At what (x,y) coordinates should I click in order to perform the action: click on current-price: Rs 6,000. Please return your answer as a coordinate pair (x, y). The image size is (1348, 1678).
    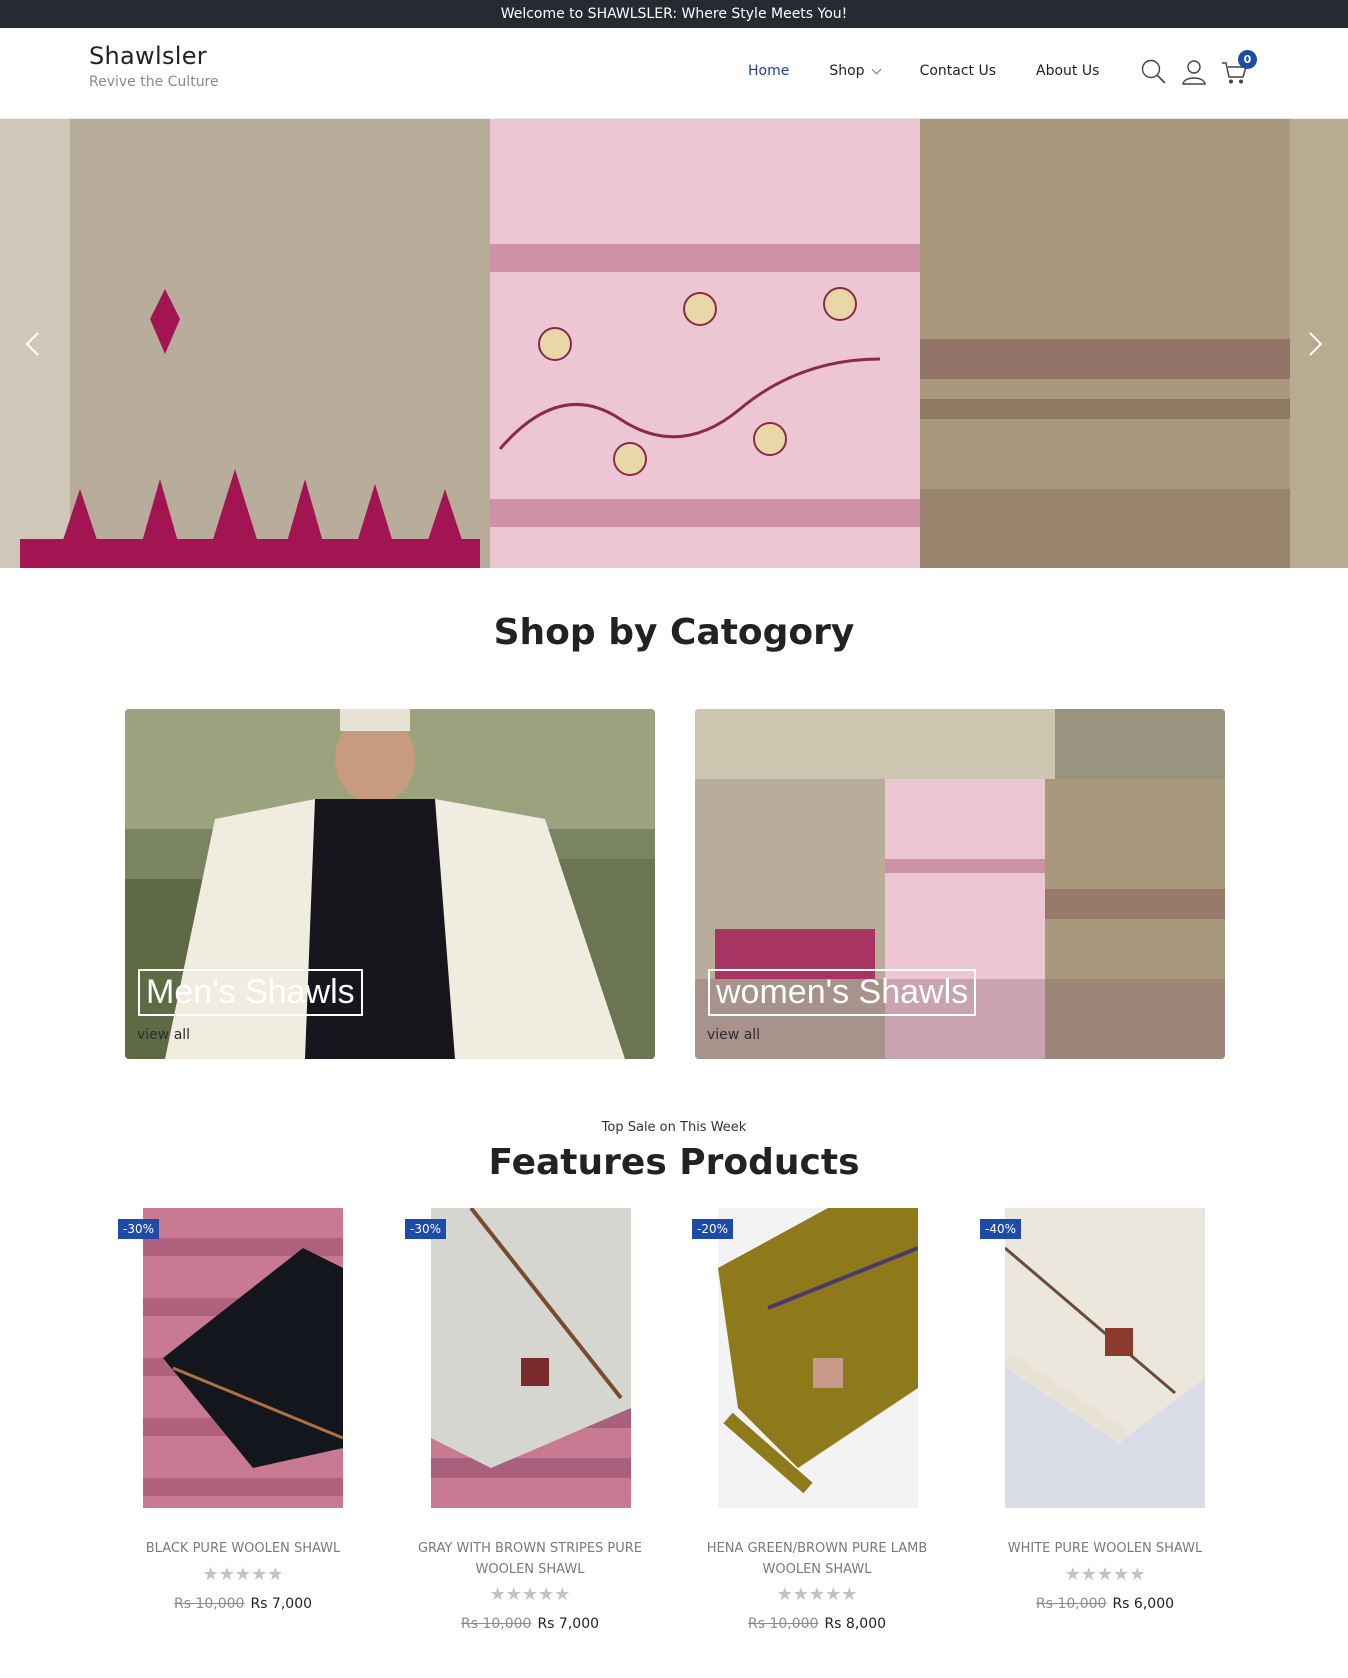
    Looking at the image, I should click on (1143, 1604).